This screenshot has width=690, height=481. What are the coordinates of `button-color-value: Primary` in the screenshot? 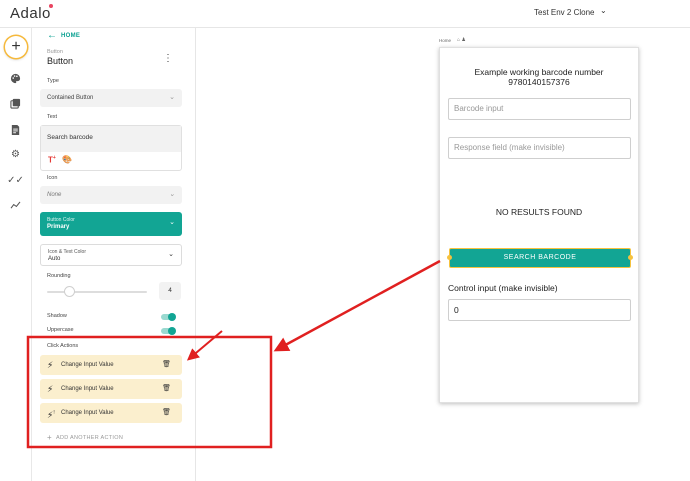 It's located at (58, 227).